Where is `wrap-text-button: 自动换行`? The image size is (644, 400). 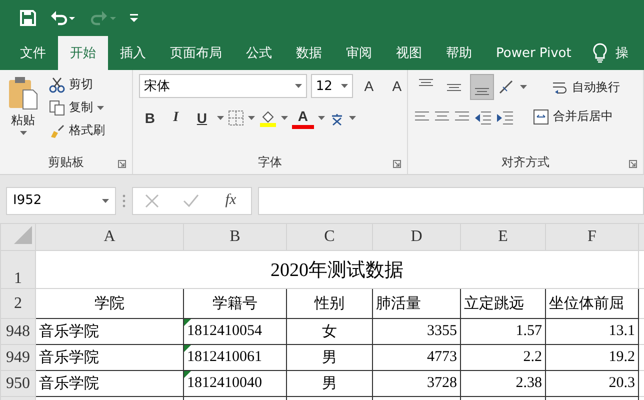 wrap-text-button: 自动换行 is located at coordinates (585, 87).